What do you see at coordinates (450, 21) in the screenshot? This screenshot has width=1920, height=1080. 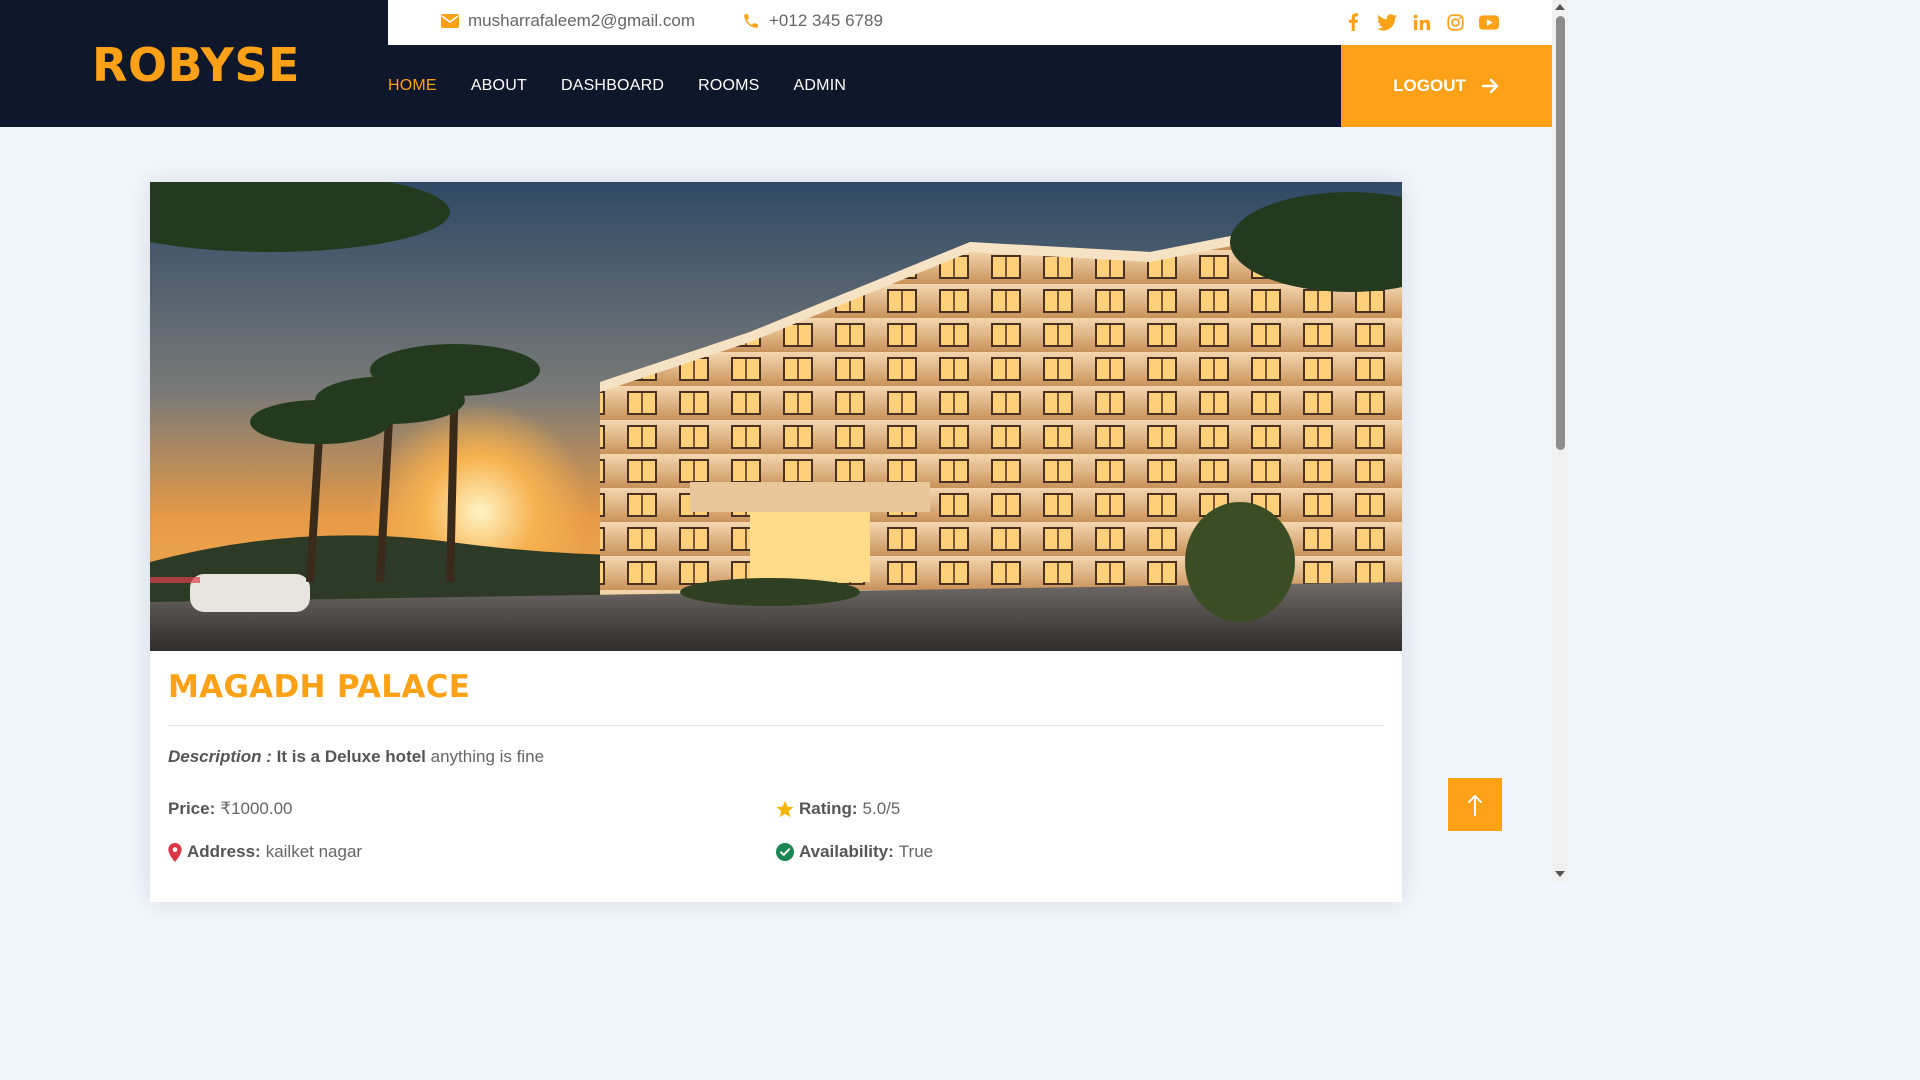 I see `envelope-icon` at bounding box center [450, 21].